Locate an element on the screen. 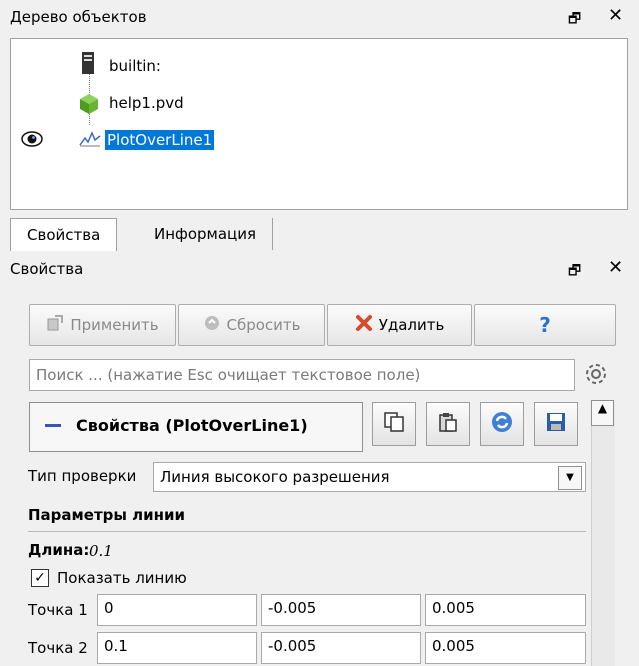 The image size is (639, 666). point1-x-input: 0 is located at coordinates (177, 610).